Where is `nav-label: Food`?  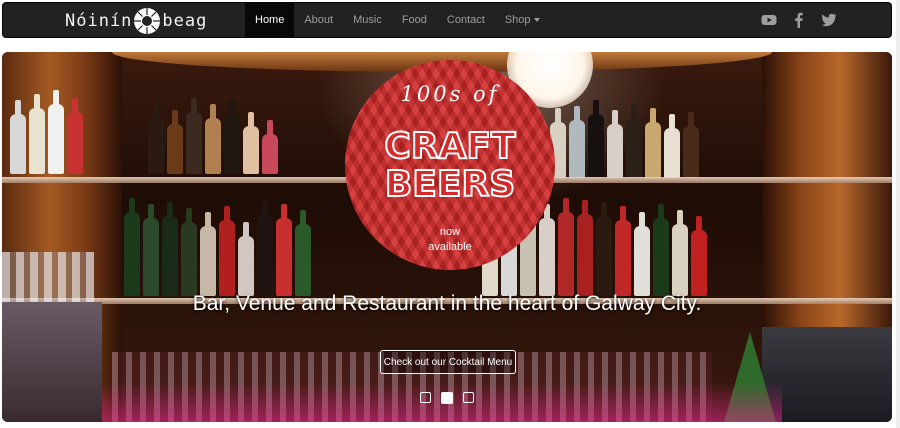 nav-label: Food is located at coordinates (414, 20).